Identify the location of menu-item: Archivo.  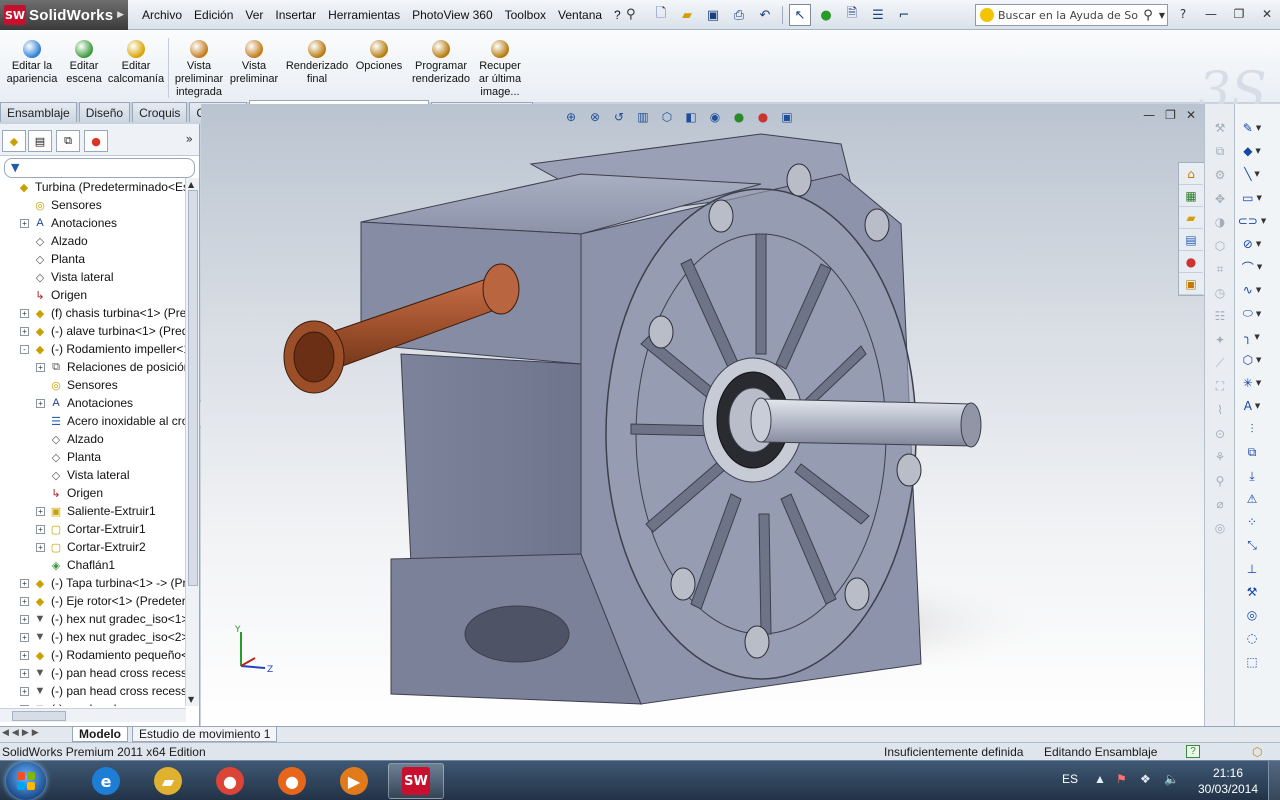
(162, 15).